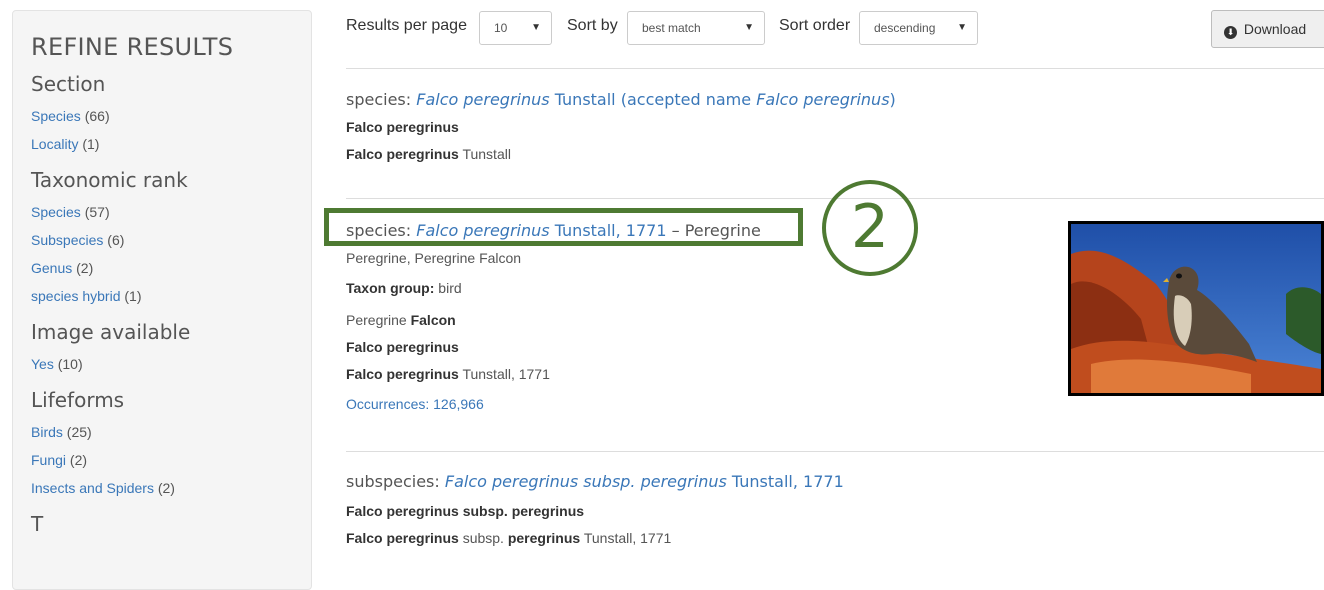 This screenshot has height=590, width=1324. What do you see at coordinates (823, 99) in the screenshot?
I see `accepted-name: Falco peregrinus` at bounding box center [823, 99].